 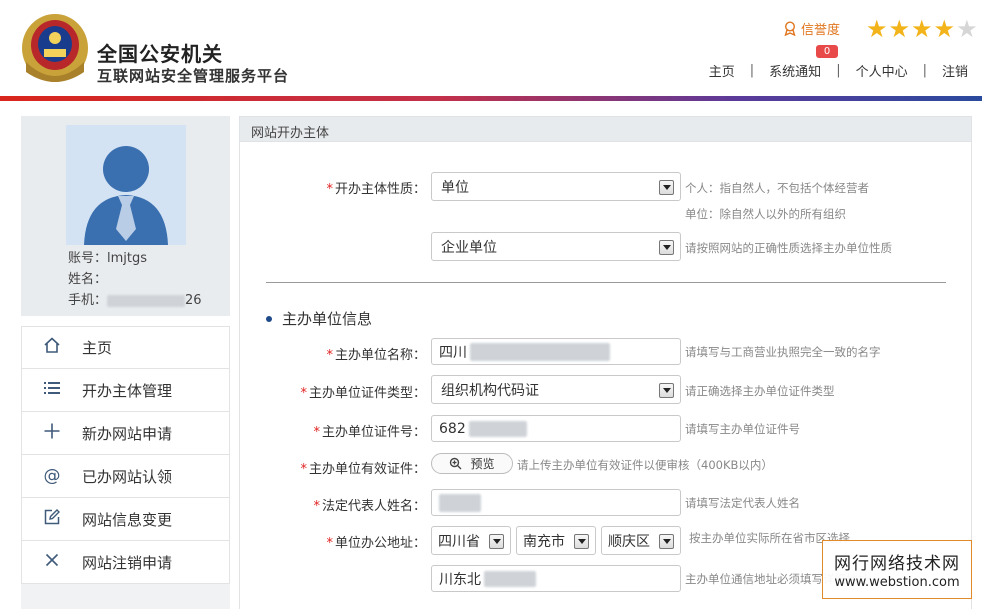 I want to click on rating-stars: ★ ★ ★ ★ ★, so click(x=922, y=29).